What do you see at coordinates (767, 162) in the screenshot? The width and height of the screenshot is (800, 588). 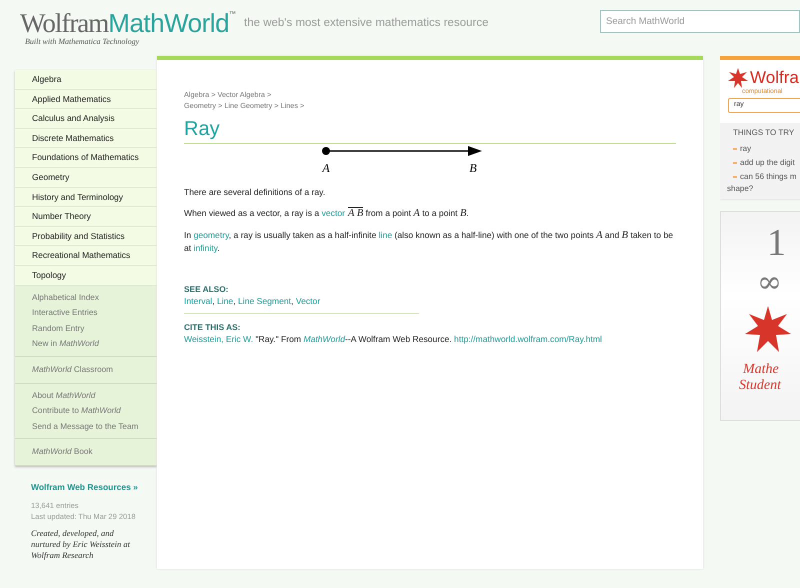 I see `example-link: add up the digit` at bounding box center [767, 162].